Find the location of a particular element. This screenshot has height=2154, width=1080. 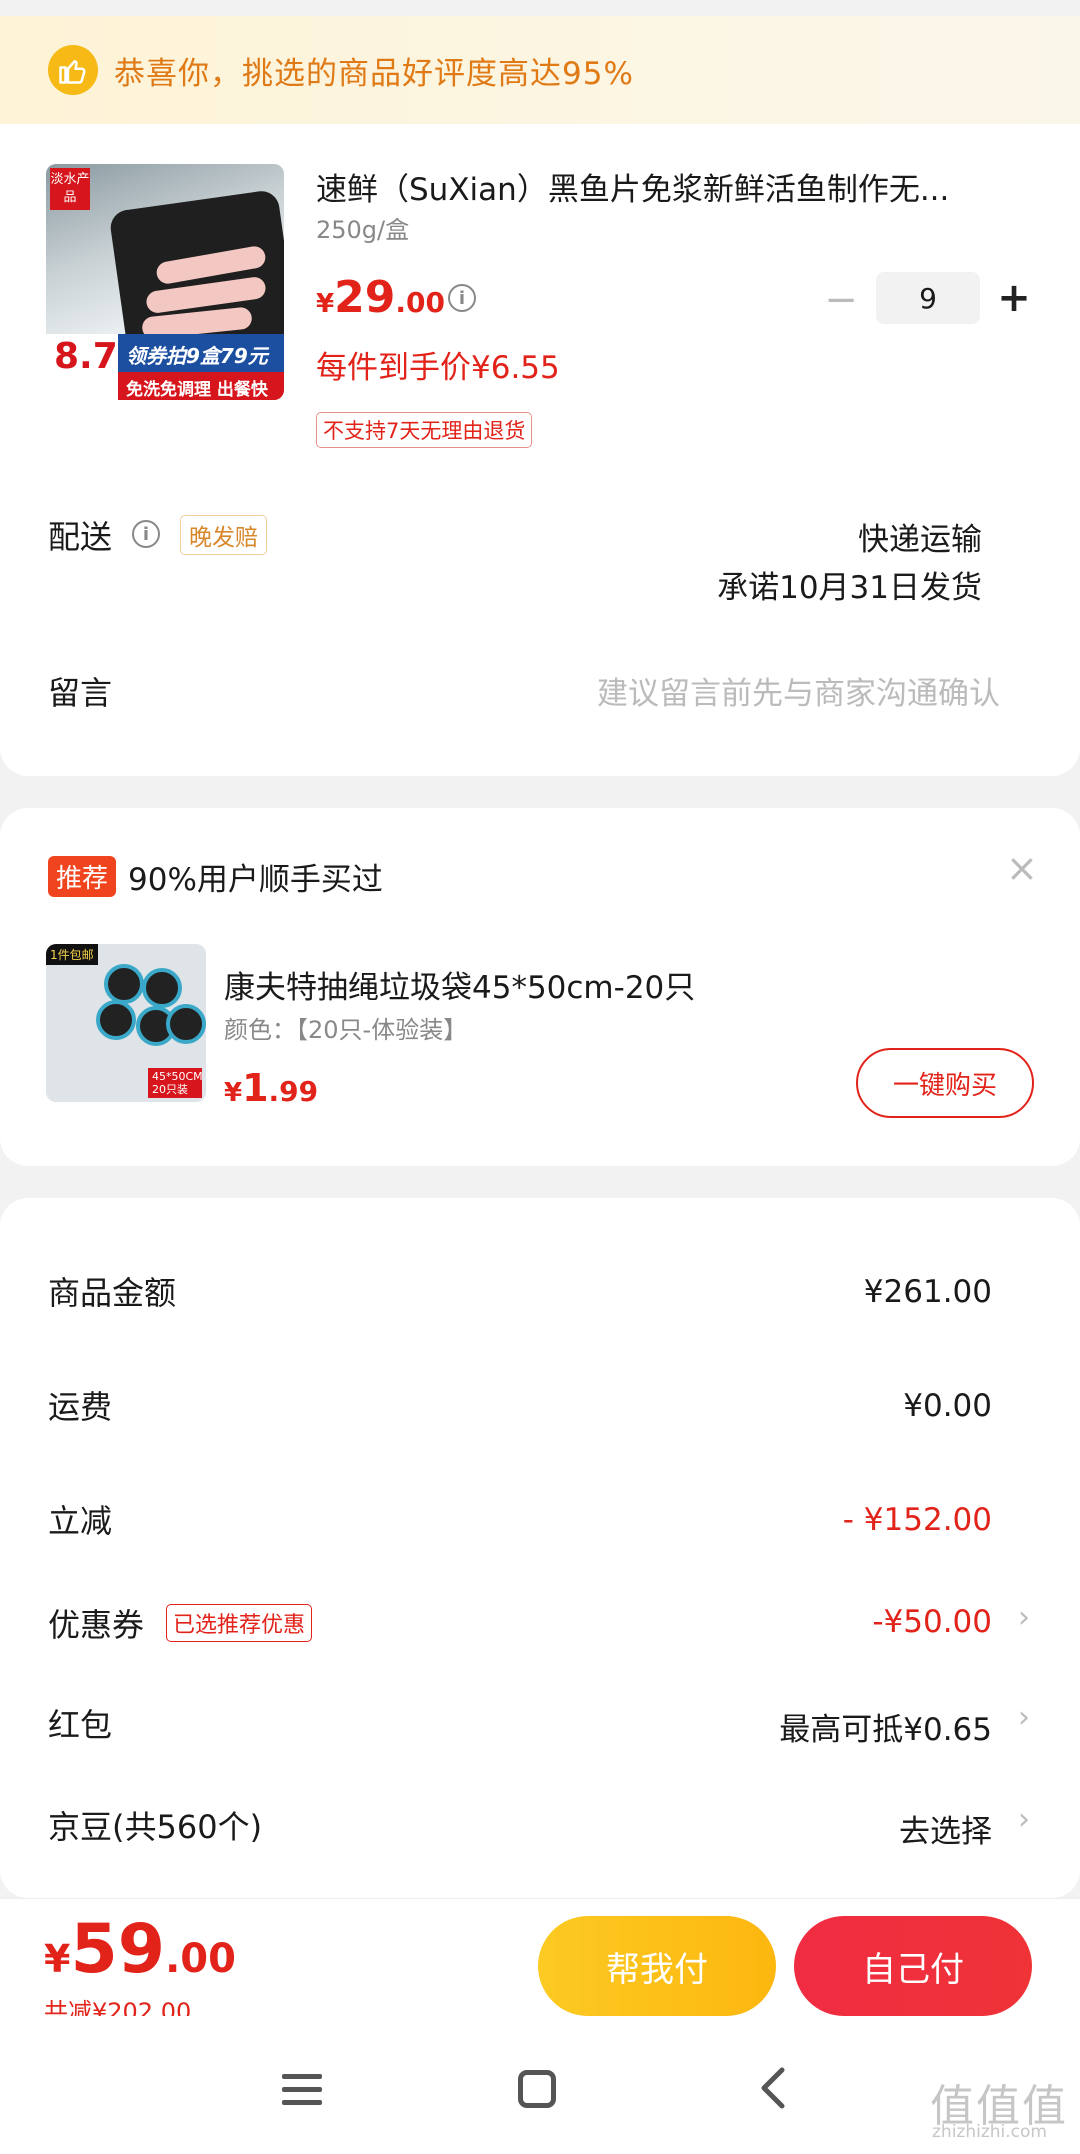

info-icon: i is located at coordinates (462, 298).